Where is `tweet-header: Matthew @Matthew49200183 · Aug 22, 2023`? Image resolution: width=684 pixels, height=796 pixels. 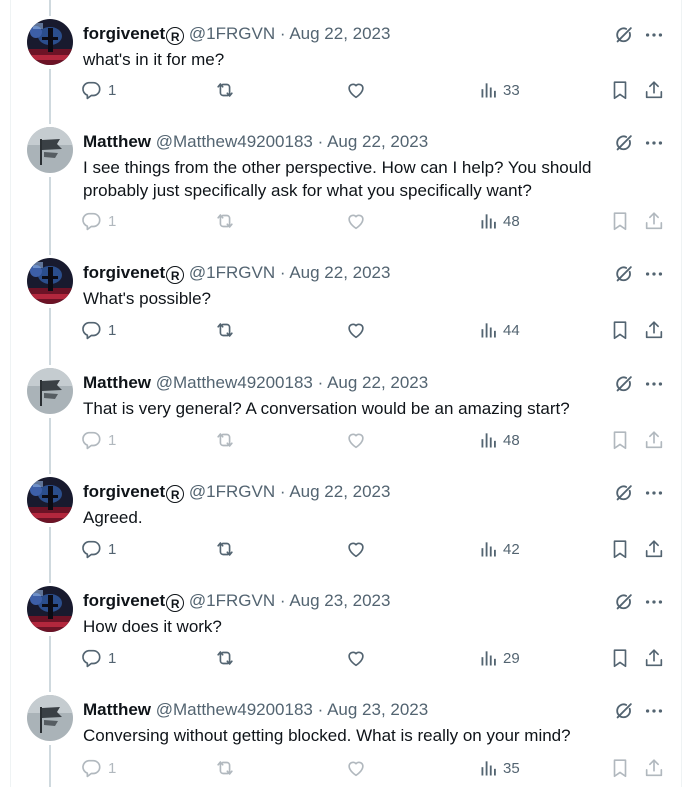
tweet-header: Matthew @Matthew49200183 · Aug 22, 2023 is located at coordinates (255, 383).